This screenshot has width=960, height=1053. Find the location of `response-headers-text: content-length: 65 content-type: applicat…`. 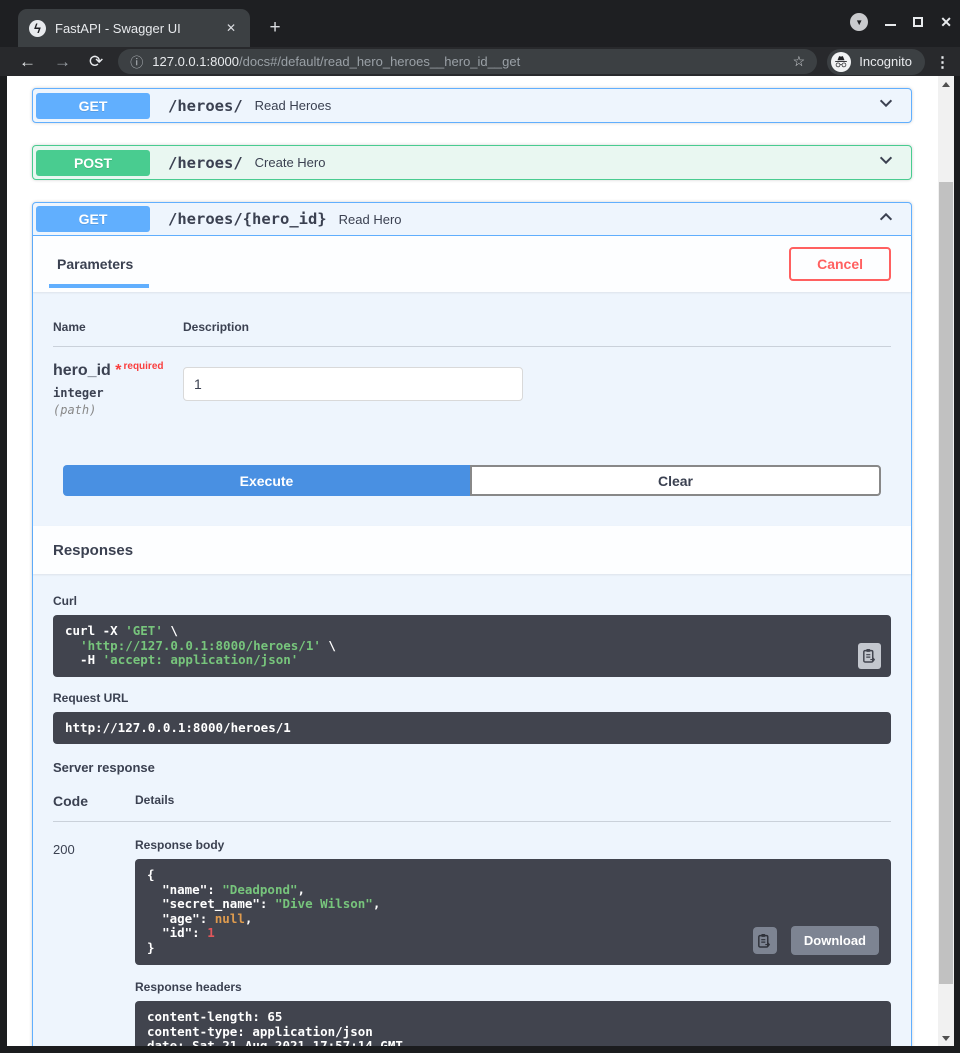

response-headers-text: content-length: 65 content-type: applicat… is located at coordinates (275, 1027).